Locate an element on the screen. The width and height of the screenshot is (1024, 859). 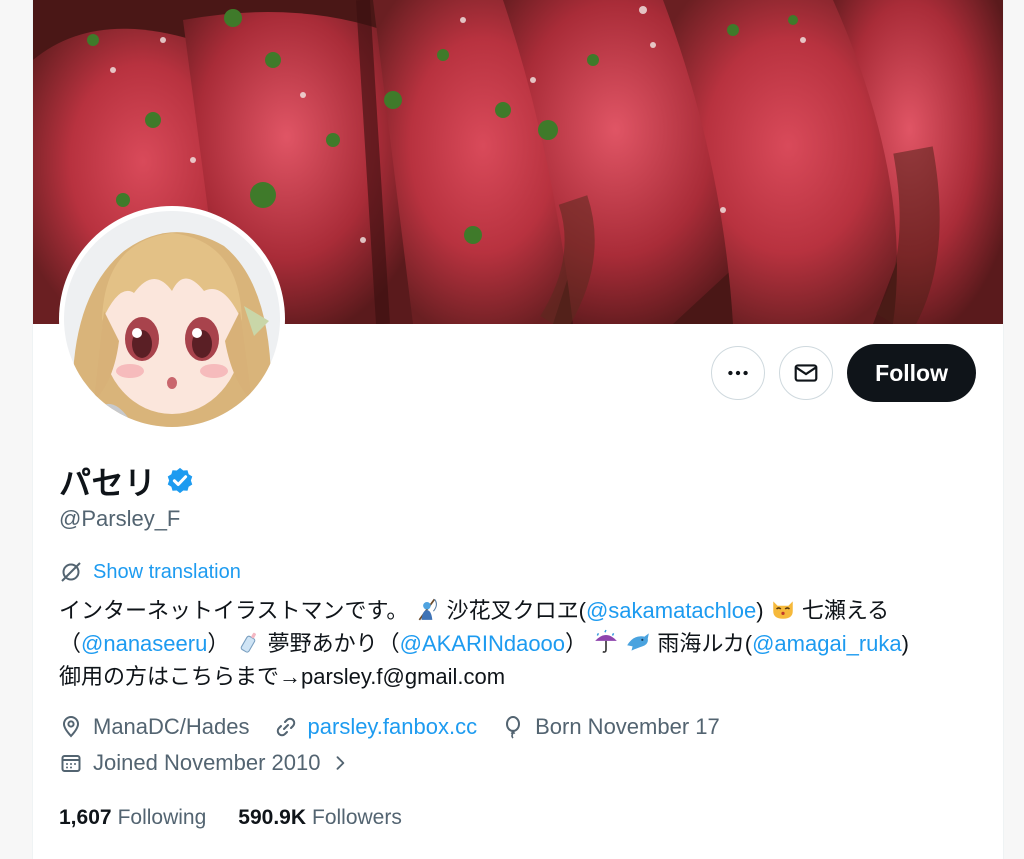
more-icon is located at coordinates (738, 373).